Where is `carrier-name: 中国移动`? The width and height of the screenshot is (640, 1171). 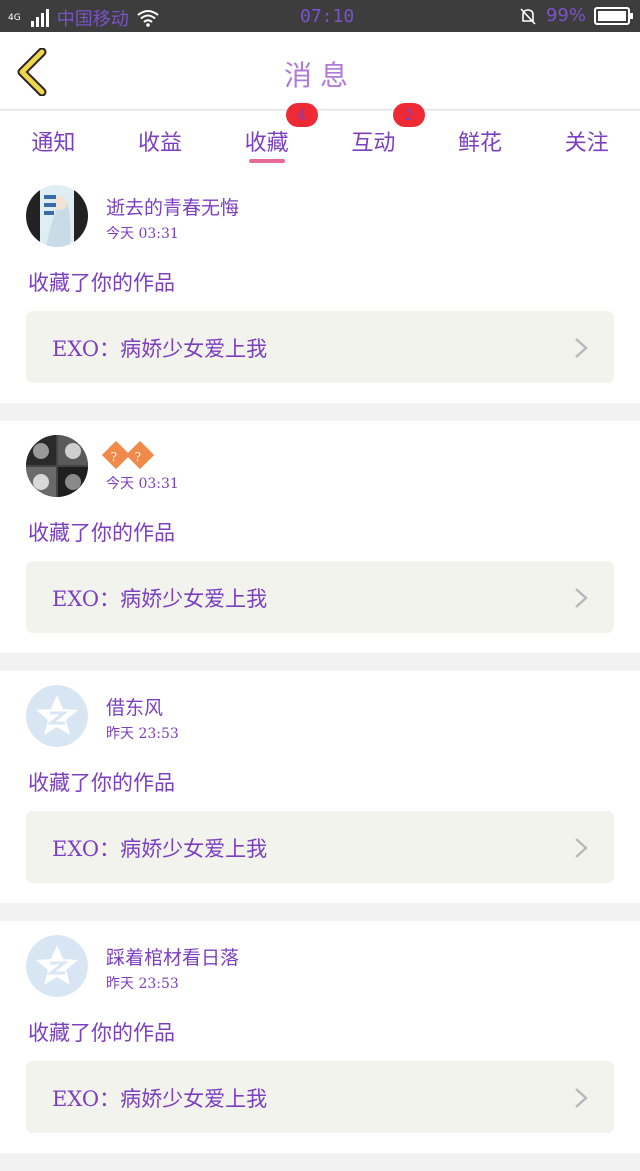 carrier-name: 中国移动 is located at coordinates (92, 19).